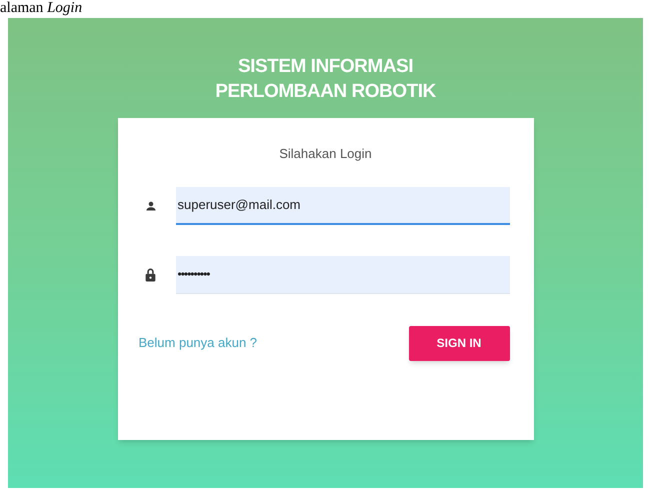  Describe the element at coordinates (459, 343) in the screenshot. I see `sign-in-button: SIGN IN` at that location.